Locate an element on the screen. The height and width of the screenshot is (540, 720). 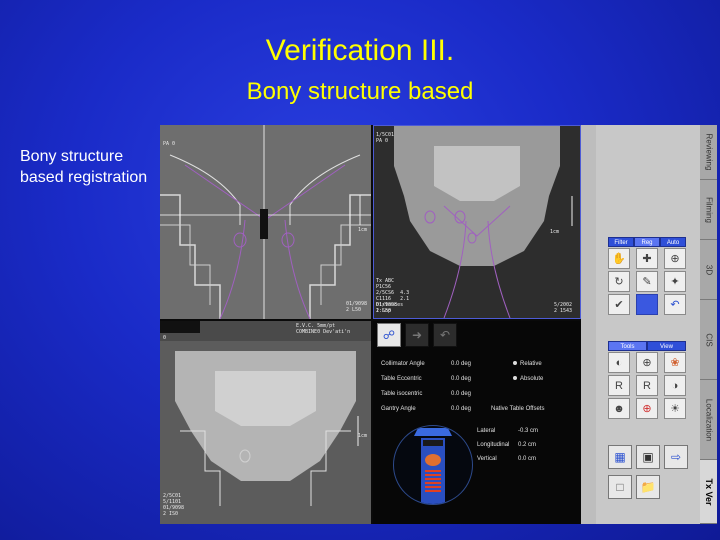
rotate-icon: ↻ is located at coordinates (619, 281).